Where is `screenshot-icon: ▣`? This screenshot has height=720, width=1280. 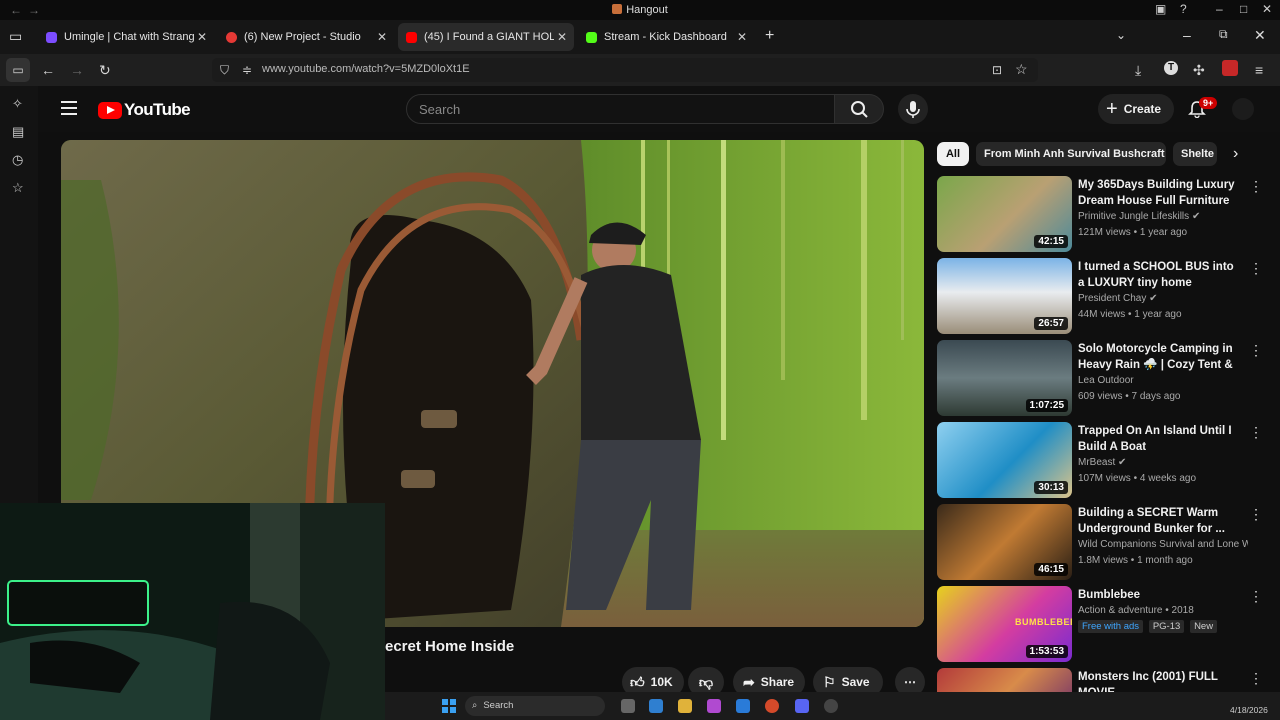 screenshot-icon: ▣ is located at coordinates (1160, 9).